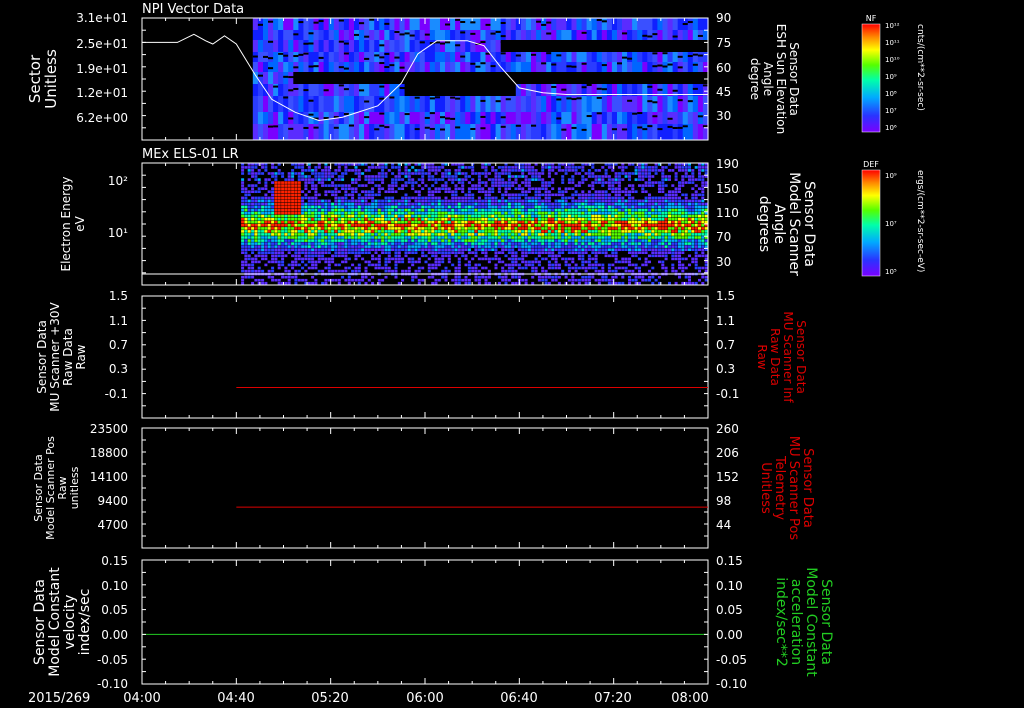  Describe the element at coordinates (723, 116) in the screenshot. I see `panel1-right-tick-4: 30` at that location.